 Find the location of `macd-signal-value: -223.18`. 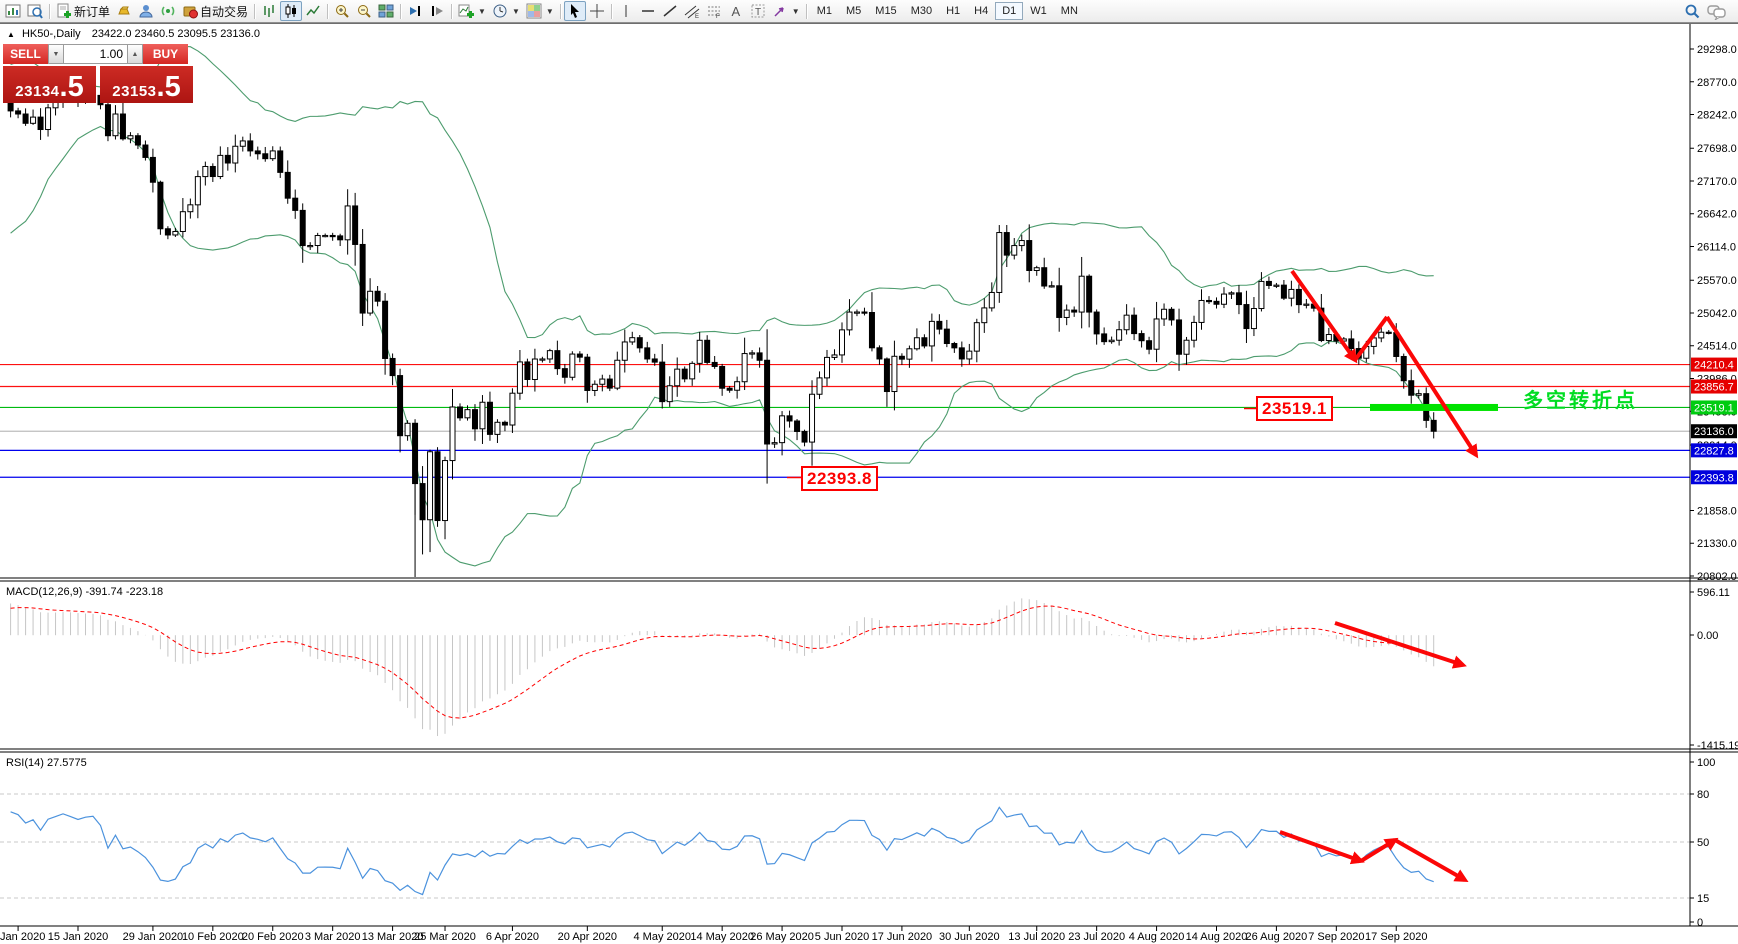

macd-signal-value: -223.18 is located at coordinates (144, 592).